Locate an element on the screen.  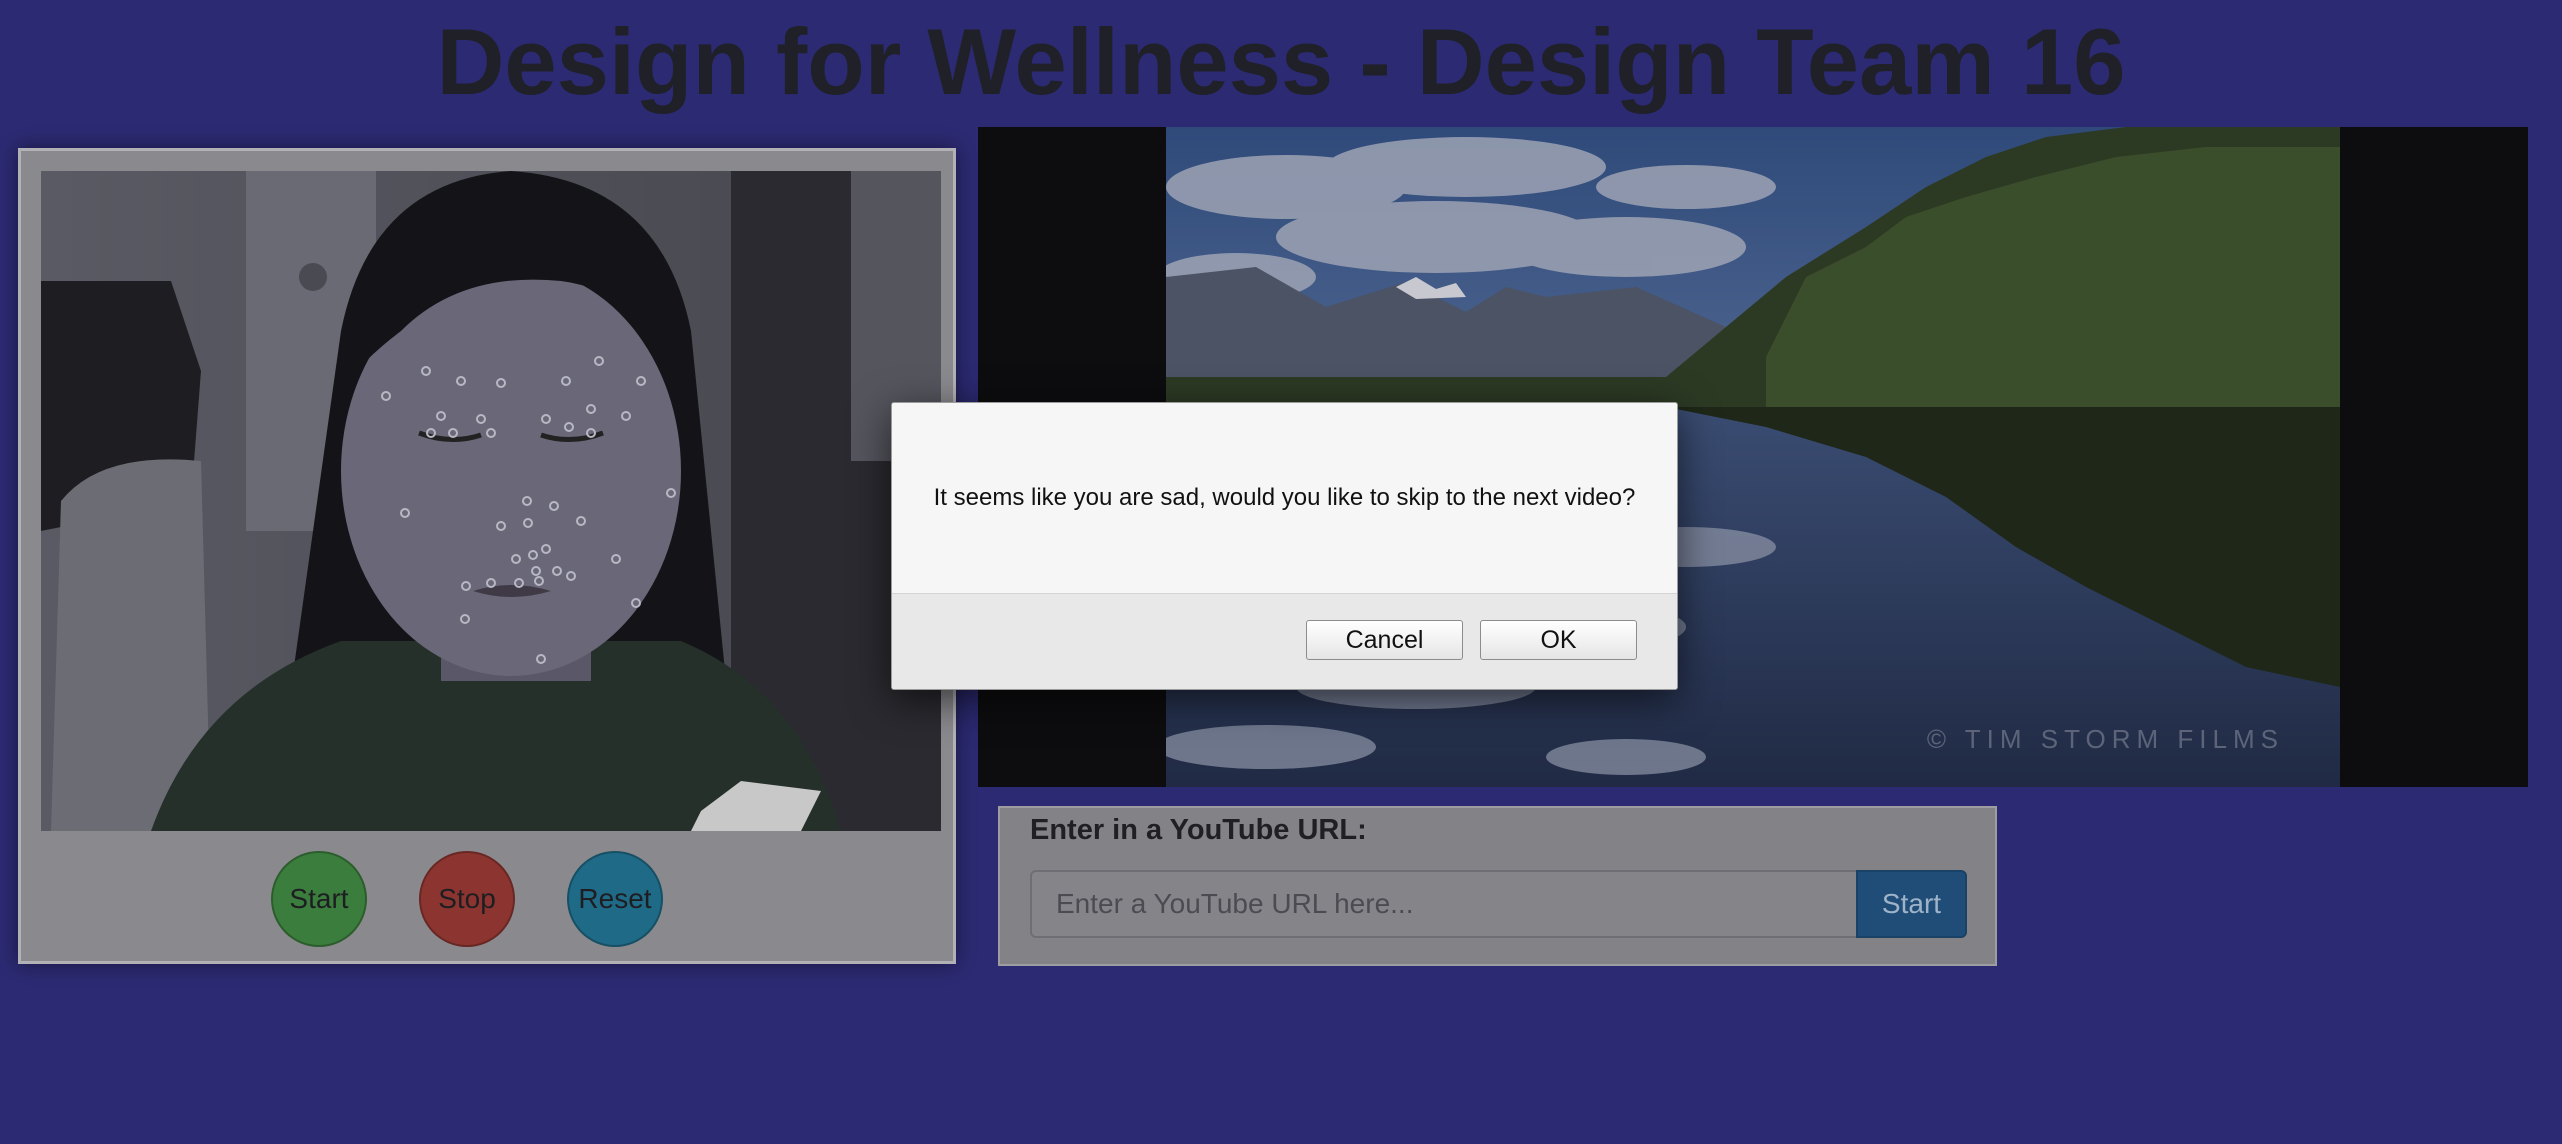
youtube-url-input is located at coordinates (1443, 904).